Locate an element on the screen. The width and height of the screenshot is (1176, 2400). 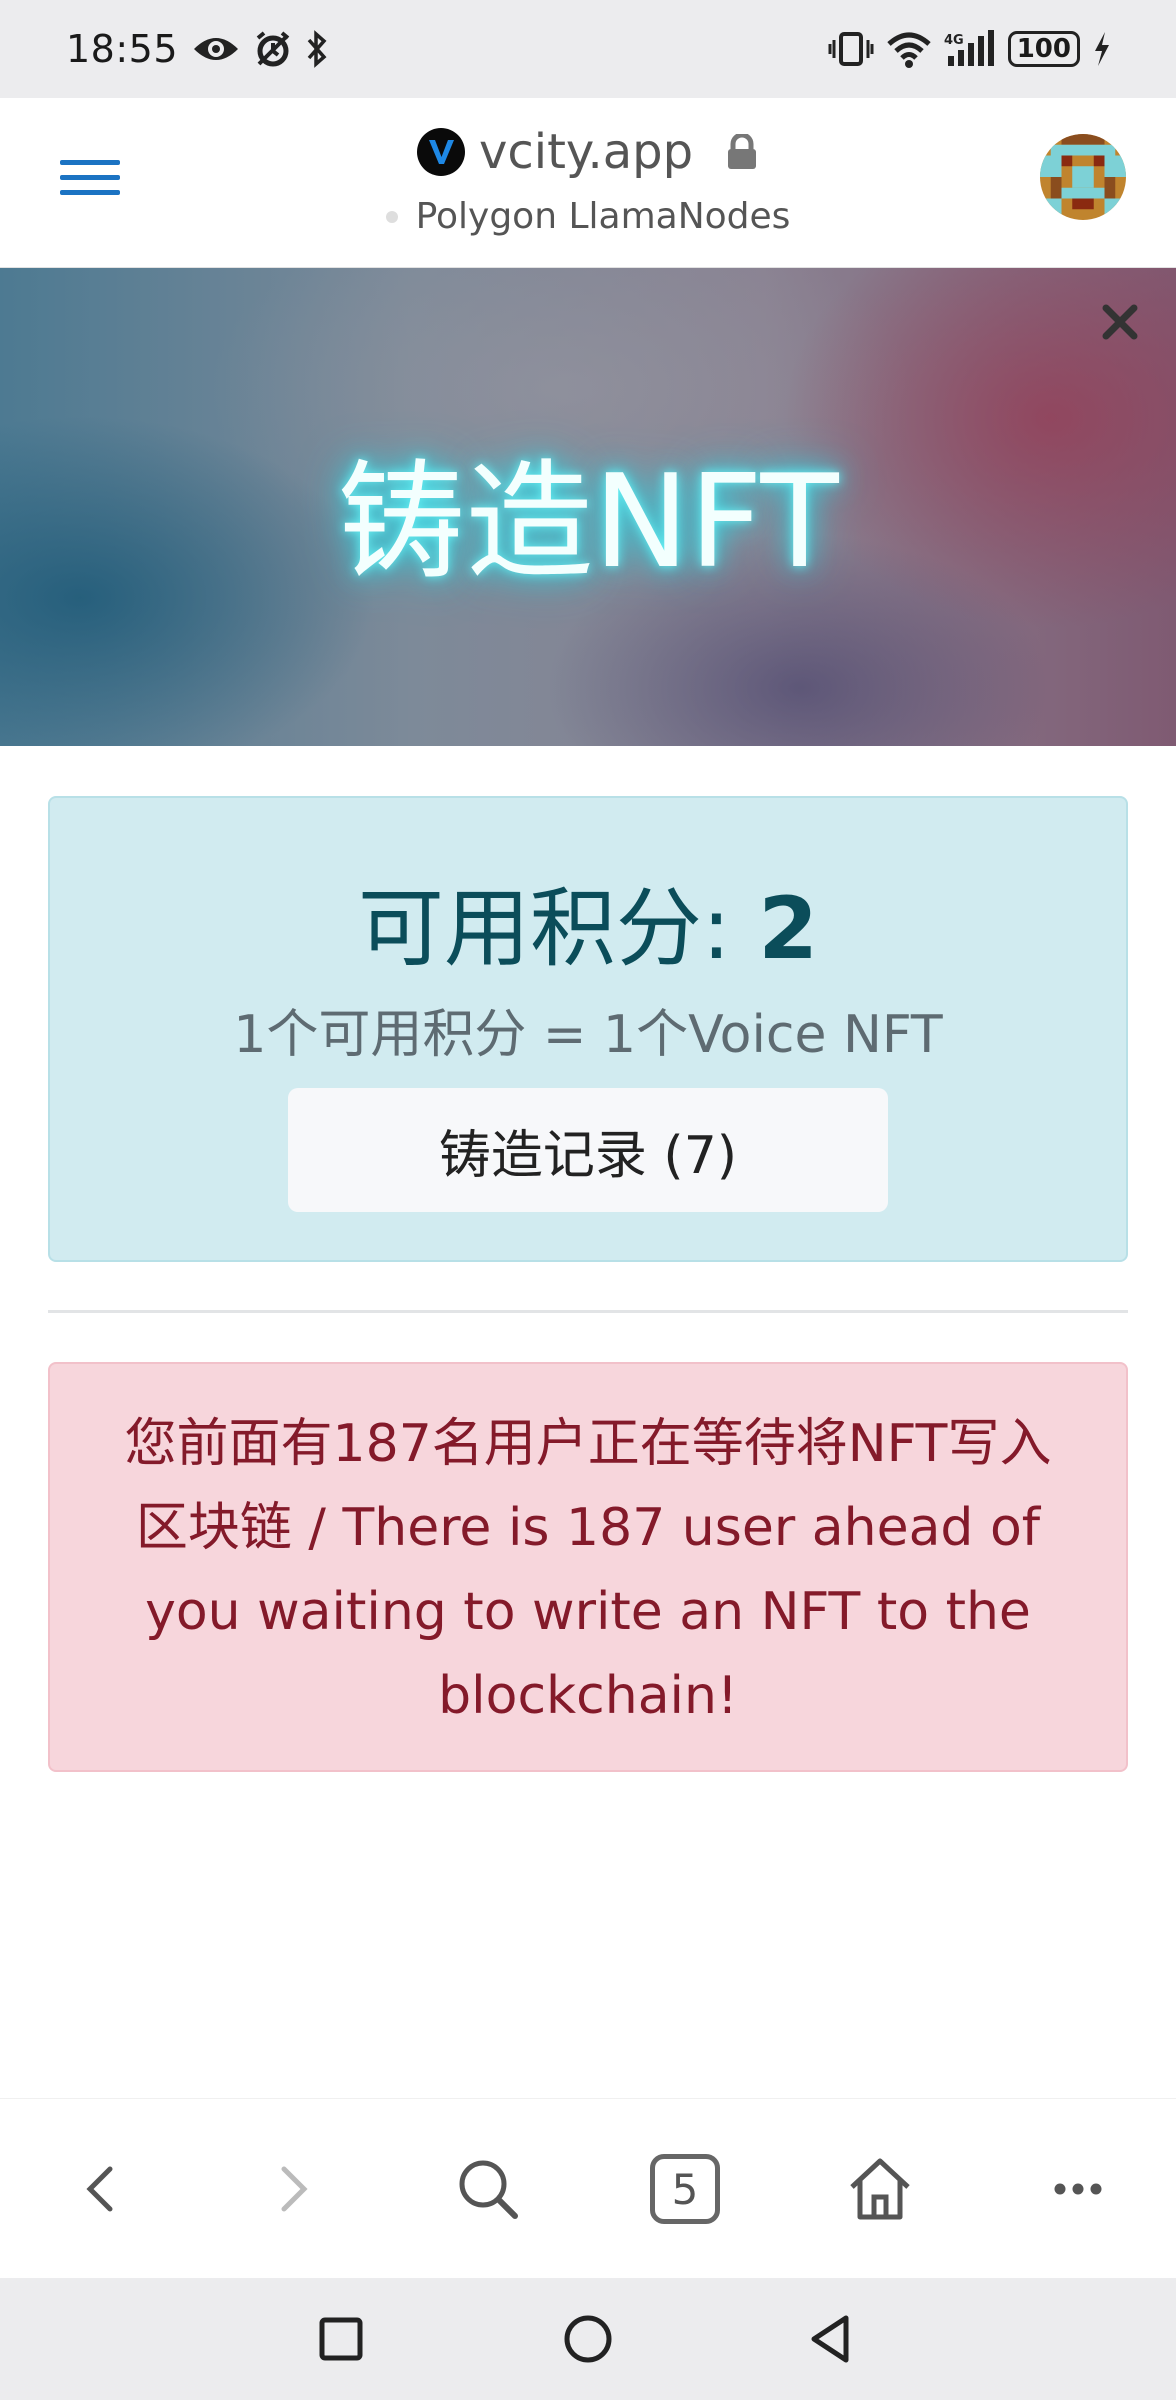
network-status-dot is located at coordinates (391, 216).